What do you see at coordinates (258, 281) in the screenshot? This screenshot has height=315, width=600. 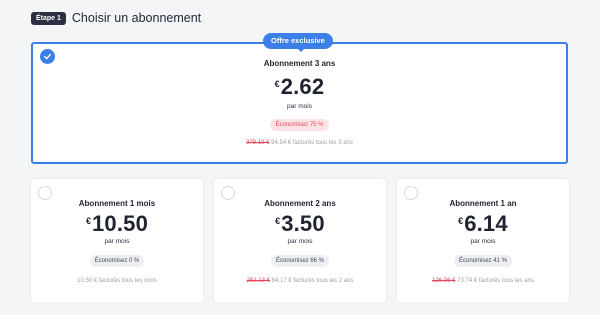 I see `old-price: 252.13 €` at bounding box center [258, 281].